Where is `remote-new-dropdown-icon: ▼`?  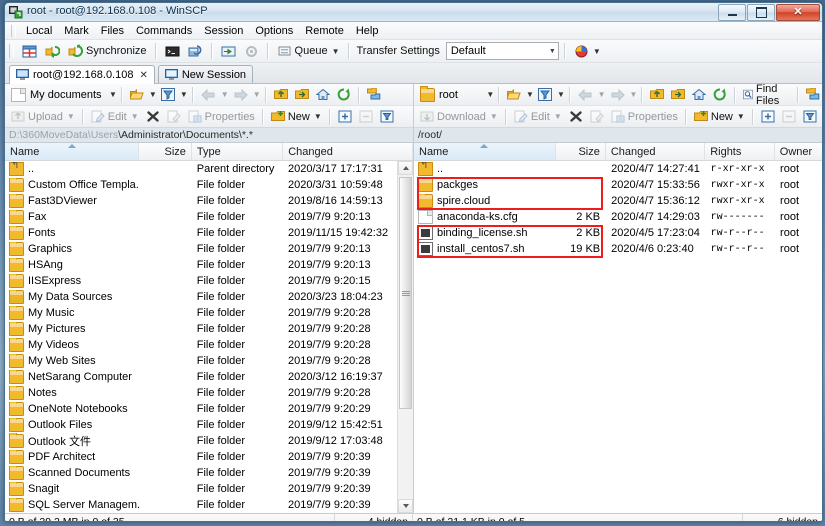 remote-new-dropdown-icon: ▼ is located at coordinates (741, 116).